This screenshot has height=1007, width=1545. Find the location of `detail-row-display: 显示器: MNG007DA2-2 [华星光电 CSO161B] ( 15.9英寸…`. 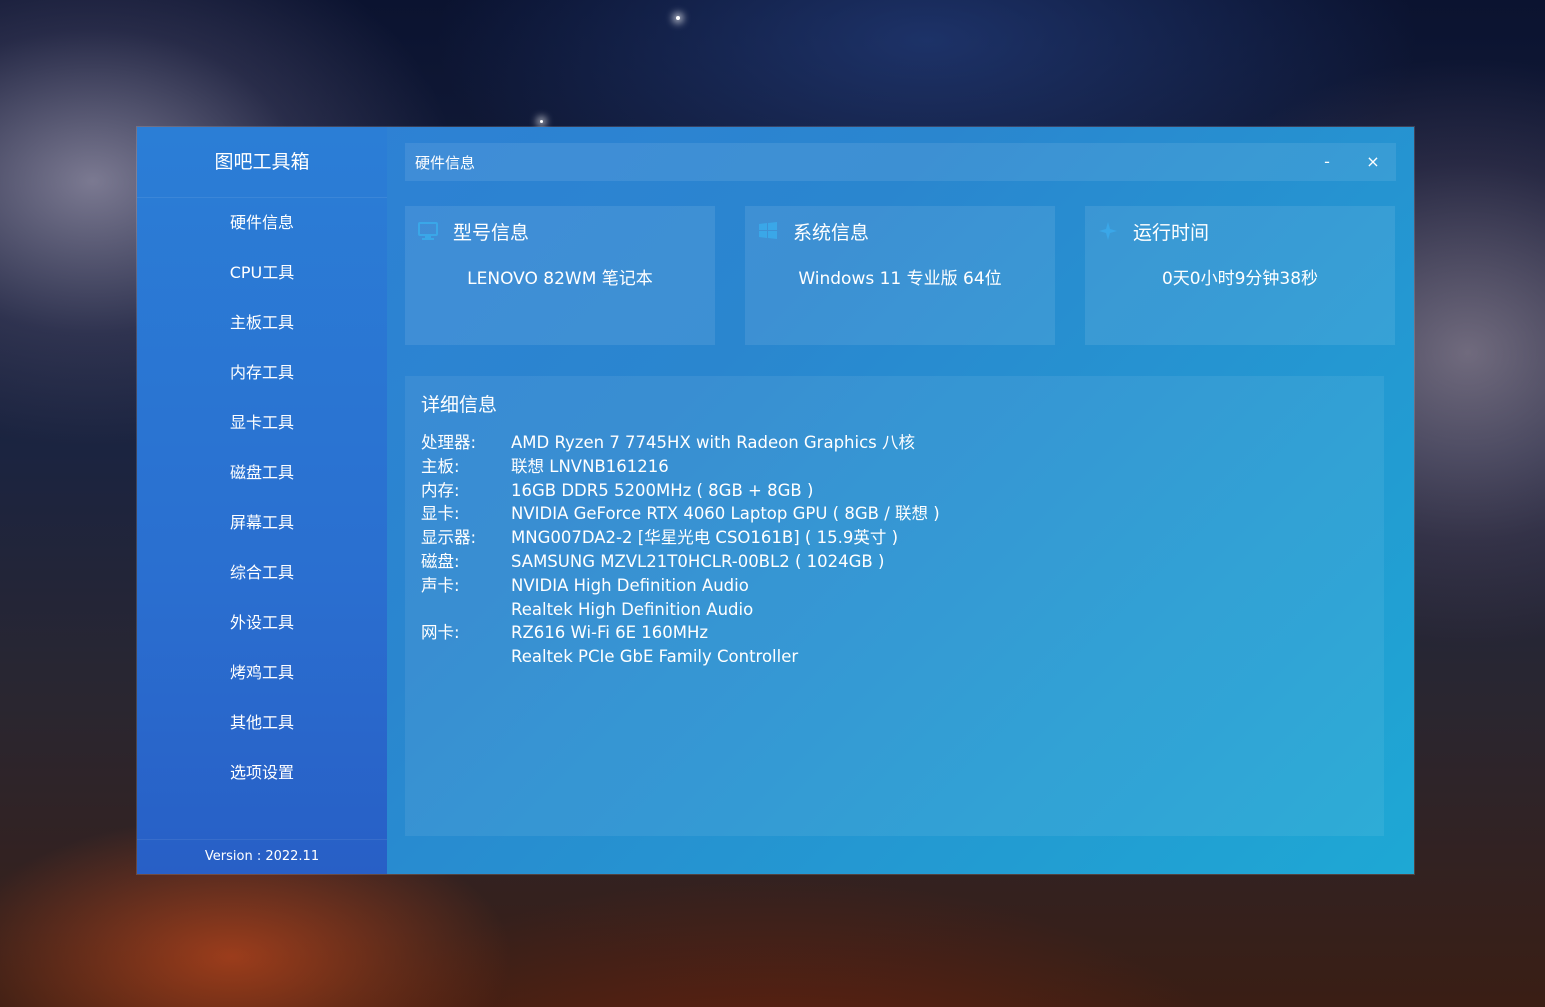

detail-row-display: 显示器: MNG007DA2-2 [华星光电 CSO161B] ( 15.9英寸… is located at coordinates (902, 538).